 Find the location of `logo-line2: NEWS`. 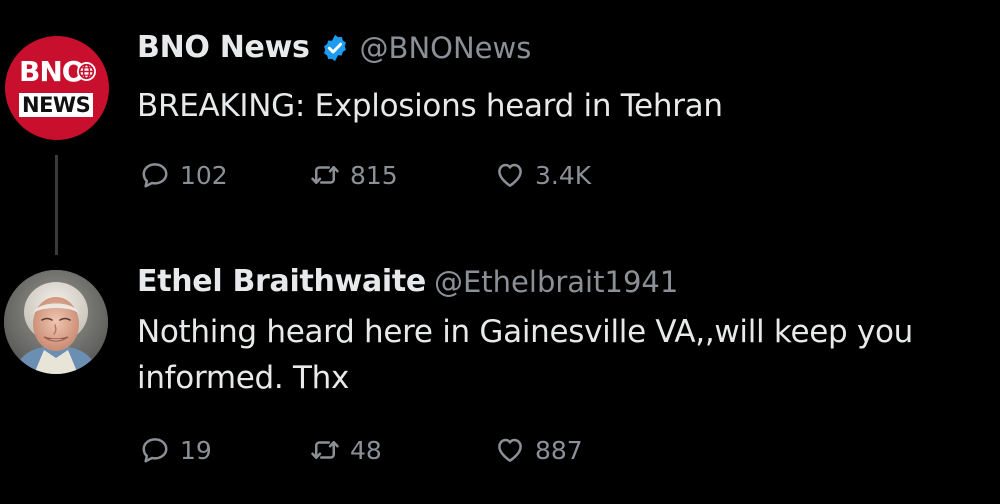

logo-line2: NEWS is located at coordinates (56, 105).